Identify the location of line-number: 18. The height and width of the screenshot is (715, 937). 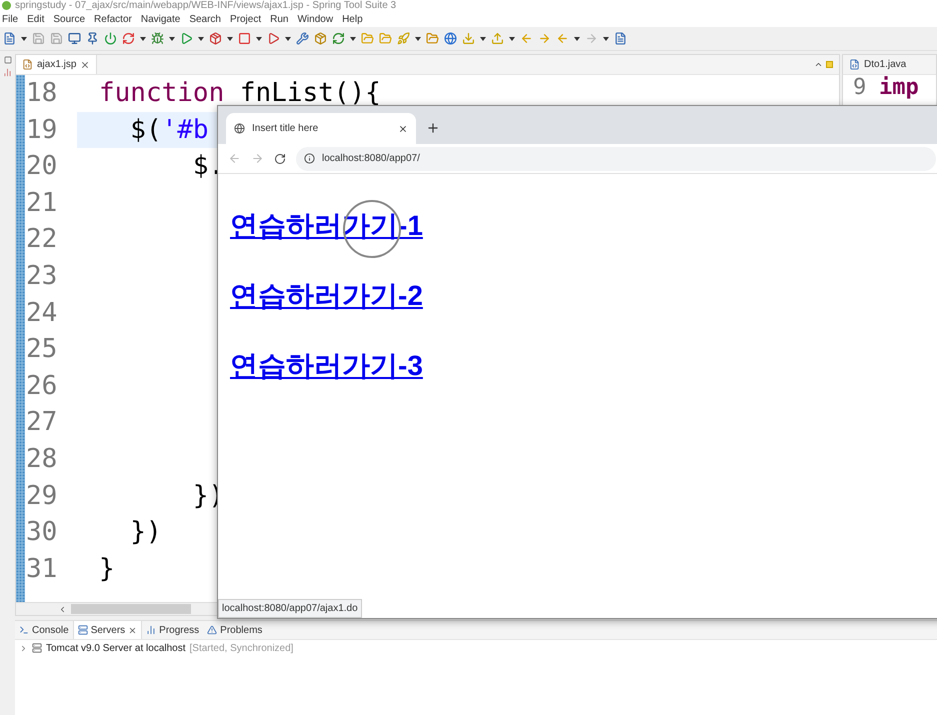
(41, 93).